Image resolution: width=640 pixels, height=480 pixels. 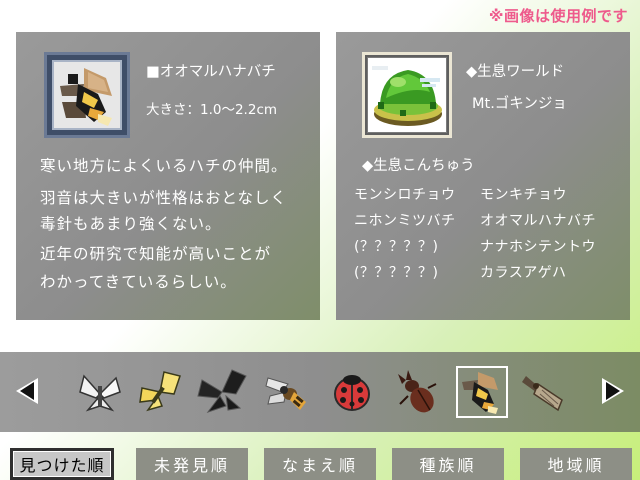 What do you see at coordinates (211, 72) in the screenshot?
I see `insect-name: ■オオマルハナバチ` at bounding box center [211, 72].